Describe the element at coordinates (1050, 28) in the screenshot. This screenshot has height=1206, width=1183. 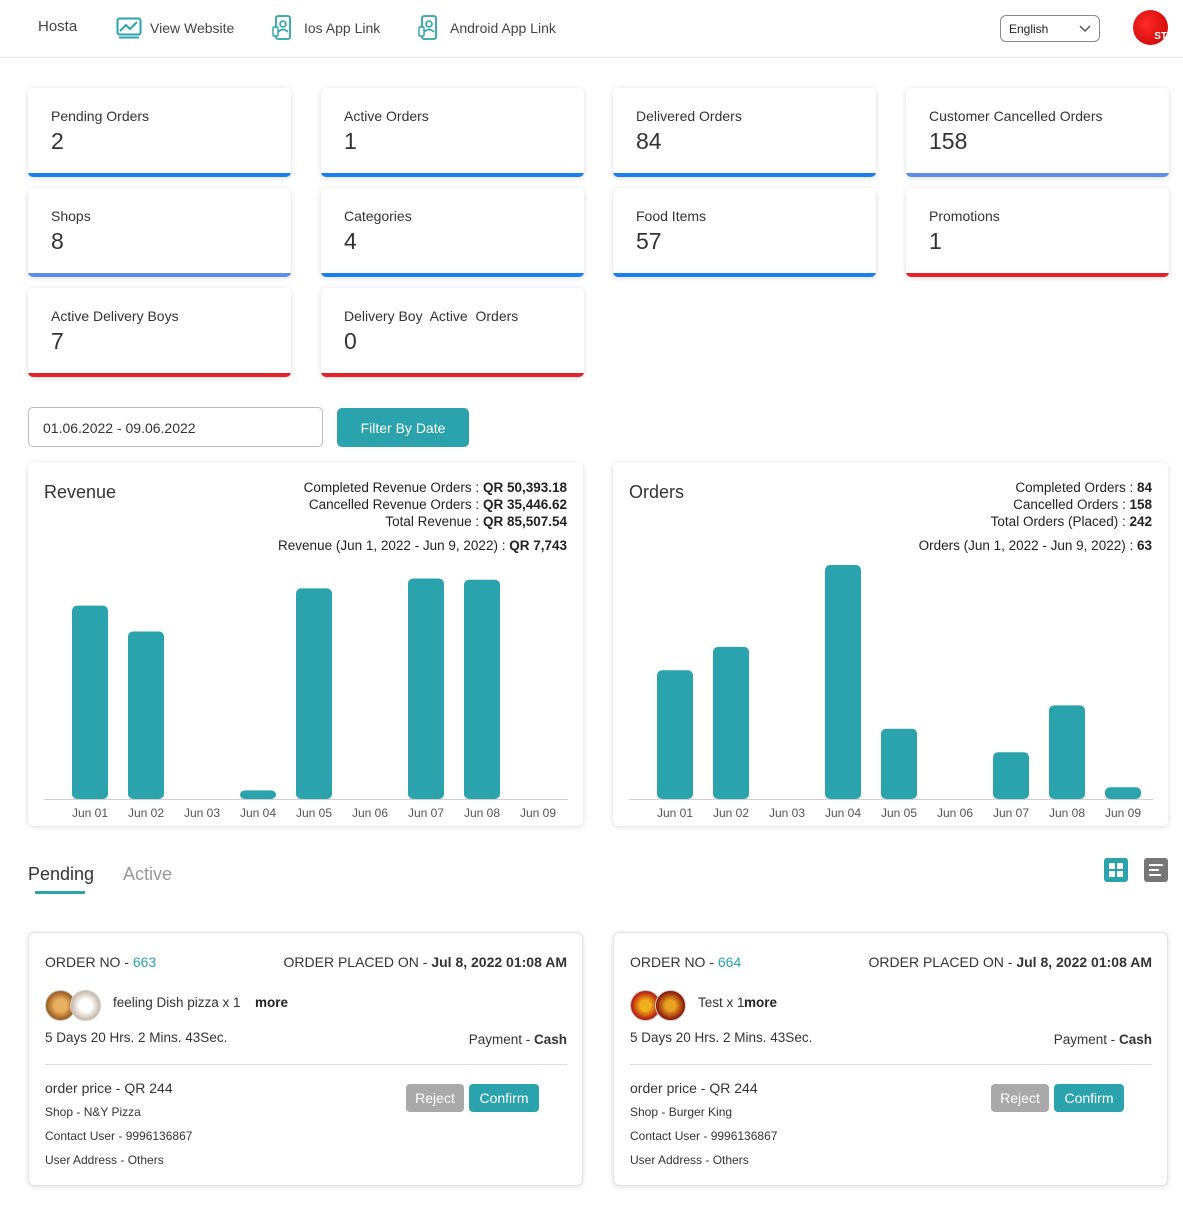
I see `language-select: English` at that location.